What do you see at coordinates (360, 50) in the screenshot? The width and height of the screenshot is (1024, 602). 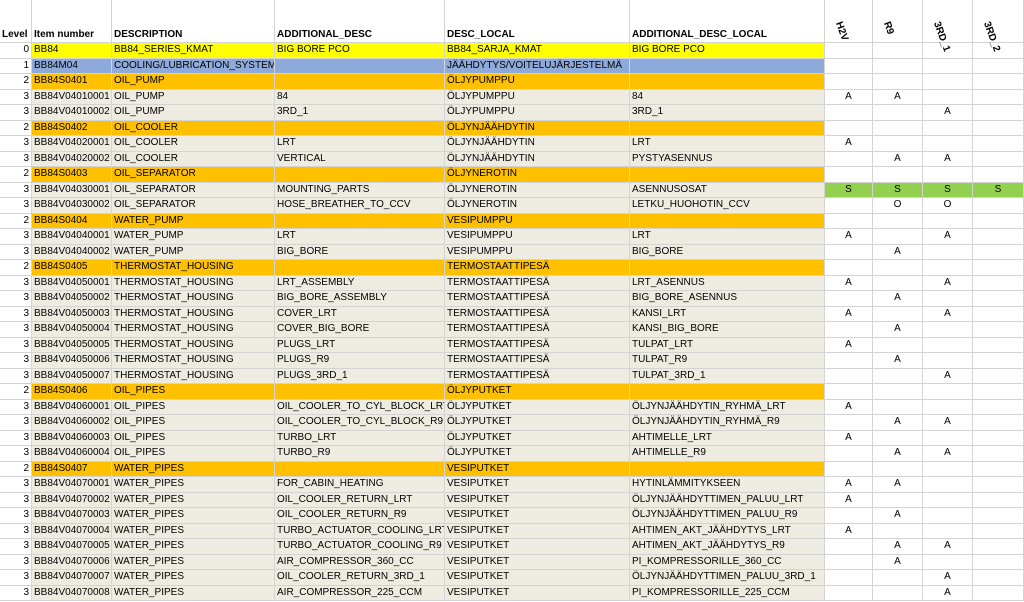 I see `cell-add: BIG BORE PCO` at bounding box center [360, 50].